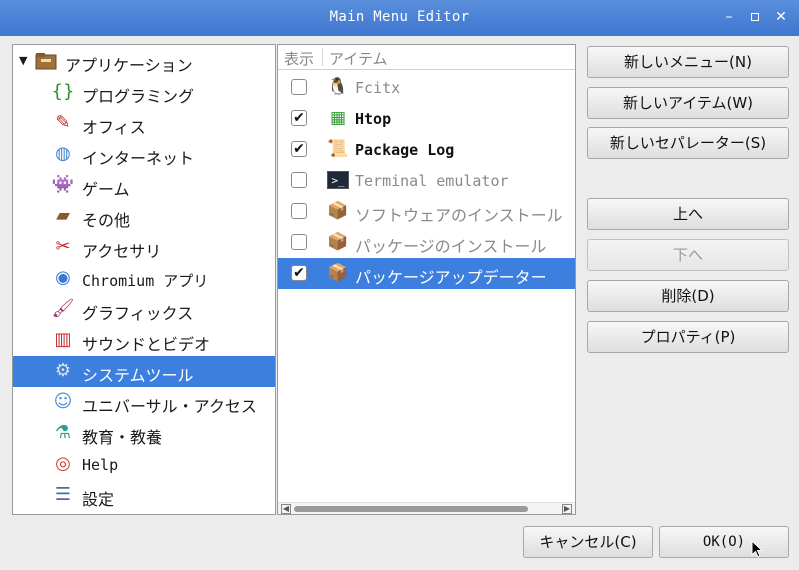  I want to click on tree-item-label: 教育・教養, so click(122, 437).